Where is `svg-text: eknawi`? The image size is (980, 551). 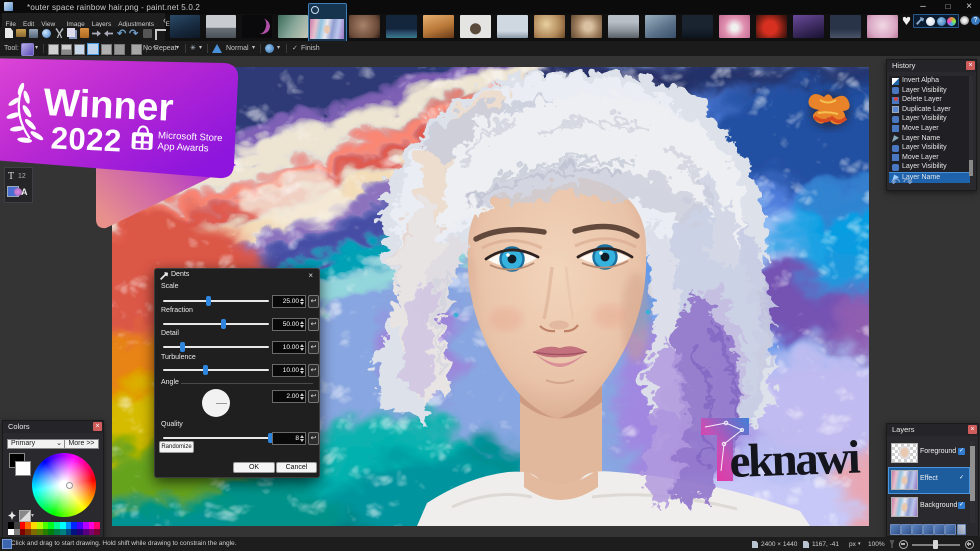
svg-text: eknawi is located at coordinates (795, 459).